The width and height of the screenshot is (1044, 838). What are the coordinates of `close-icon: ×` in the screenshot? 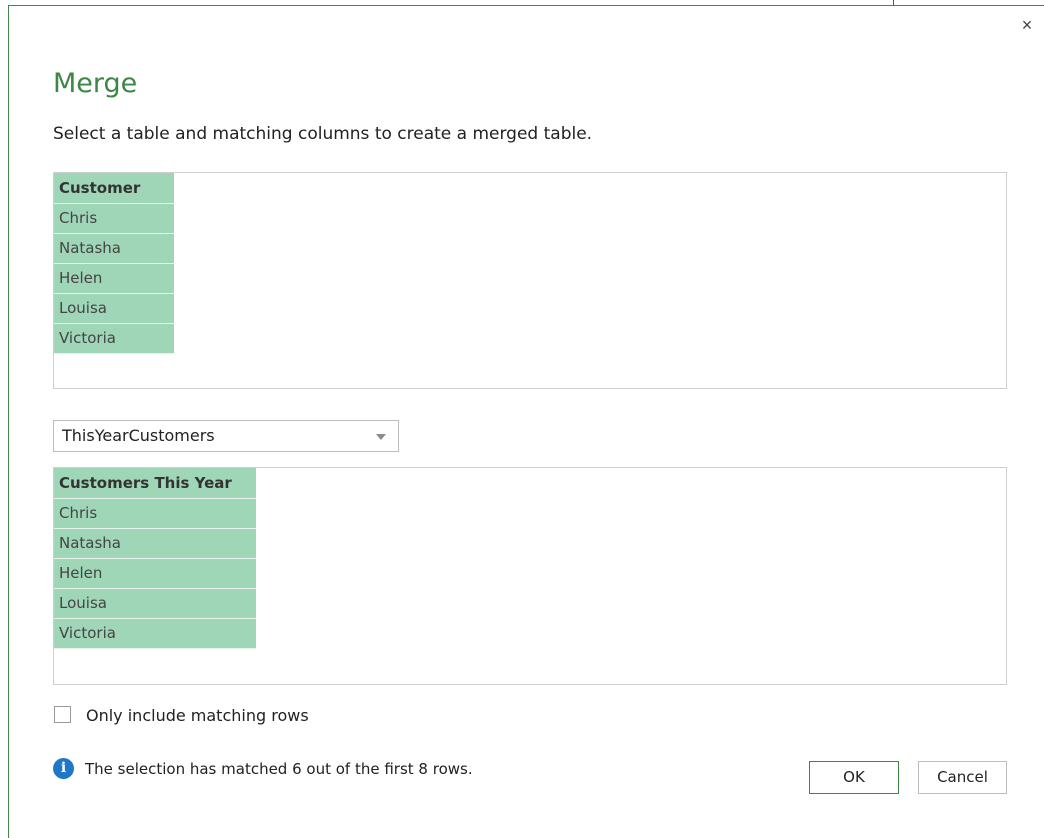 It's located at (1027, 25).